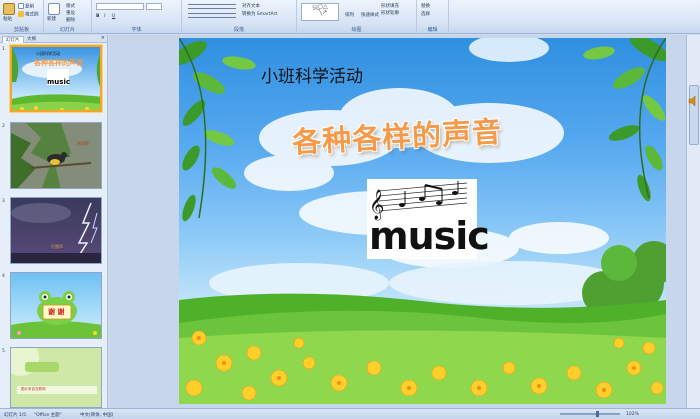 This screenshot has height=419, width=700. Describe the element at coordinates (21, 6) in the screenshot. I see `copy-icon` at that location.